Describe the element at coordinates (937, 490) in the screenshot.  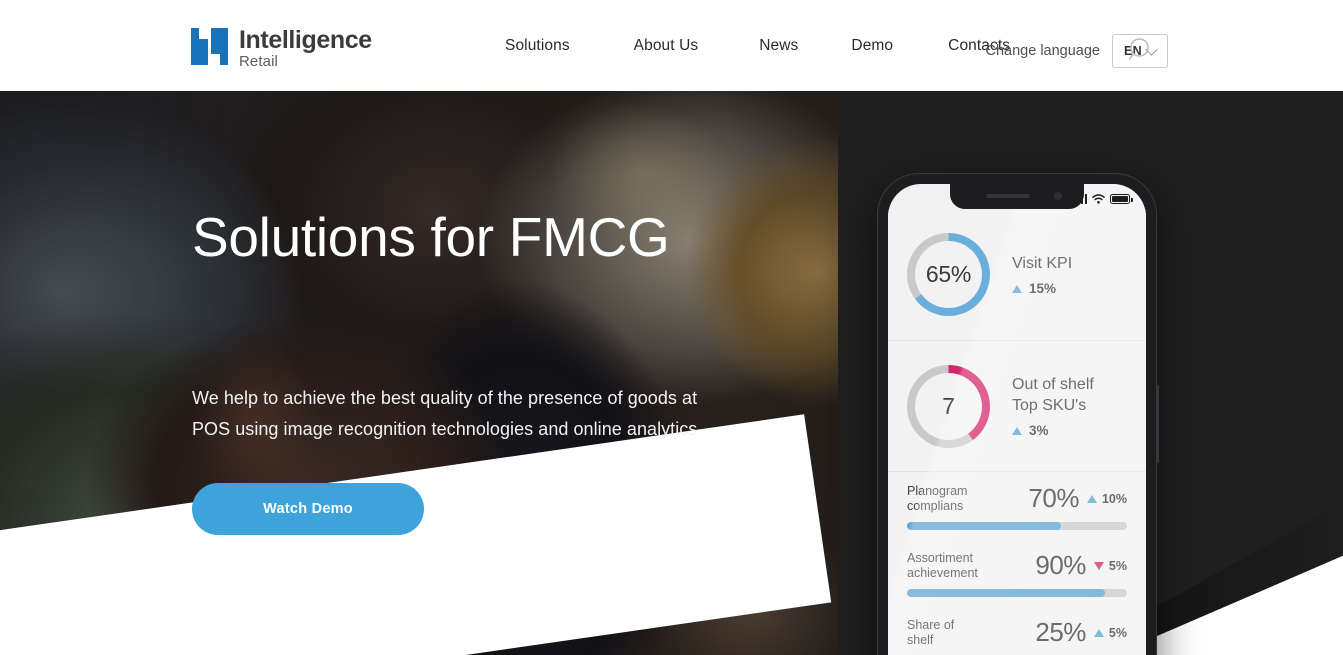
I see `metric-name-line1: Planogram` at that location.